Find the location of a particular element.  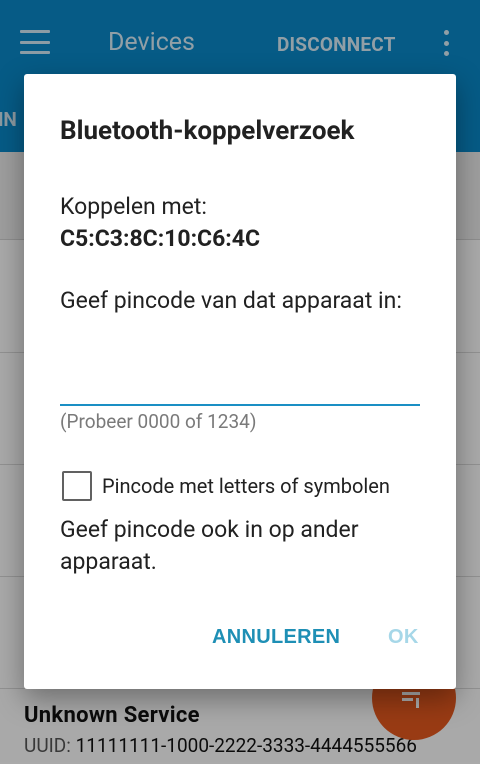

ok-button: OK is located at coordinates (403, 637).